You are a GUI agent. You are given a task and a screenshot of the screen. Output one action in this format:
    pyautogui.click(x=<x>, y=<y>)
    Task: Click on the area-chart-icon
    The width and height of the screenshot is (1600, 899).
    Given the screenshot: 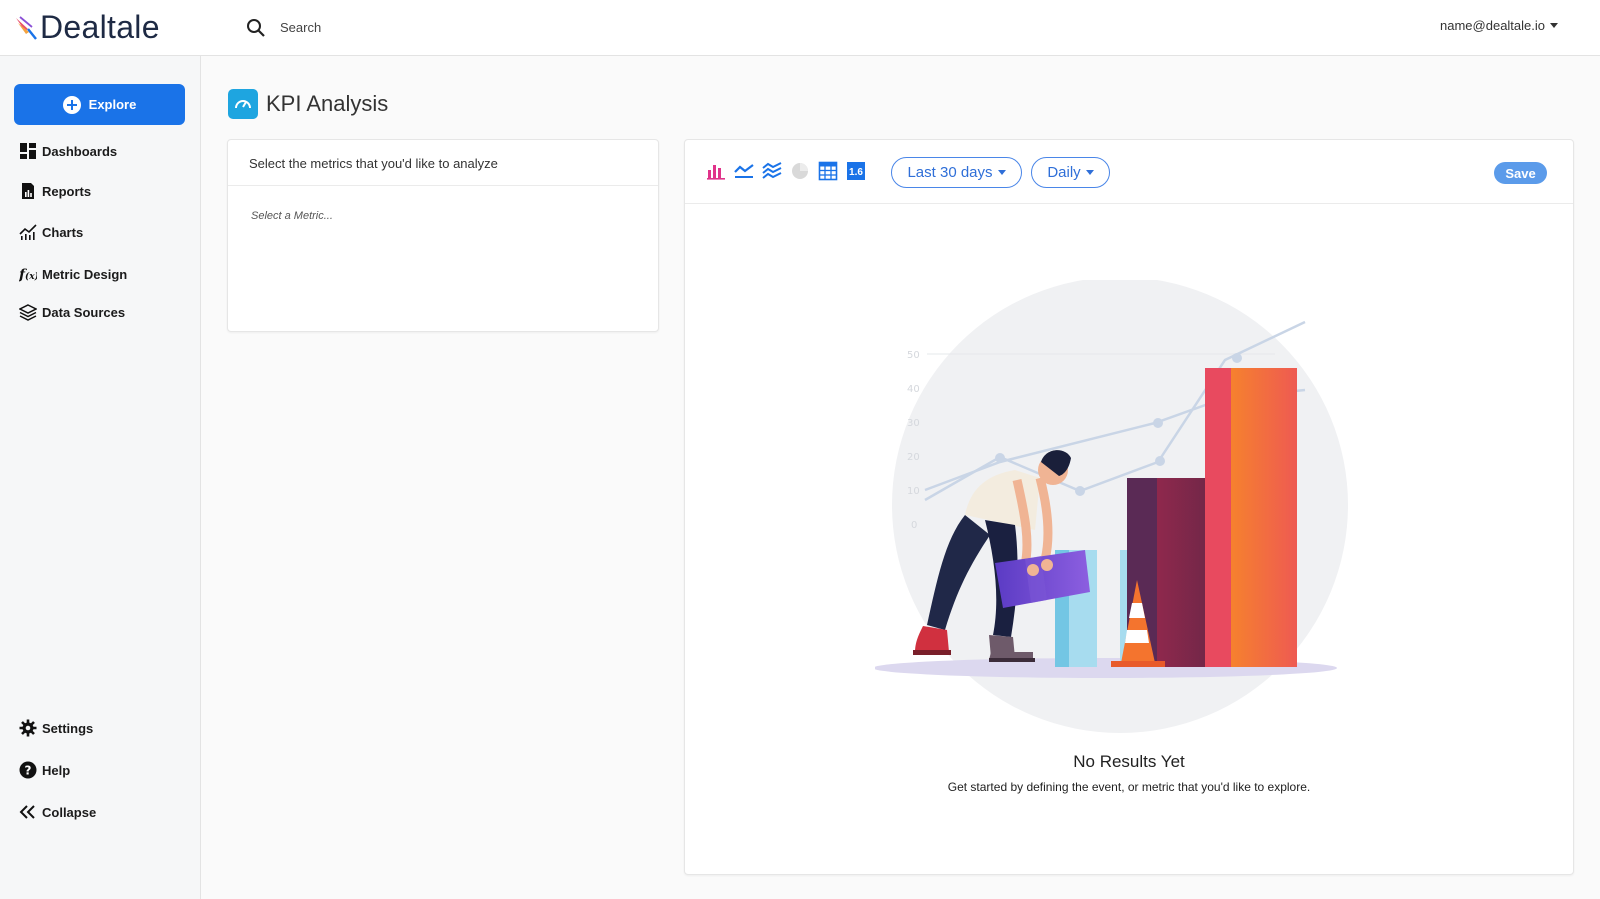 What is the action you would take?
    pyautogui.click(x=772, y=170)
    